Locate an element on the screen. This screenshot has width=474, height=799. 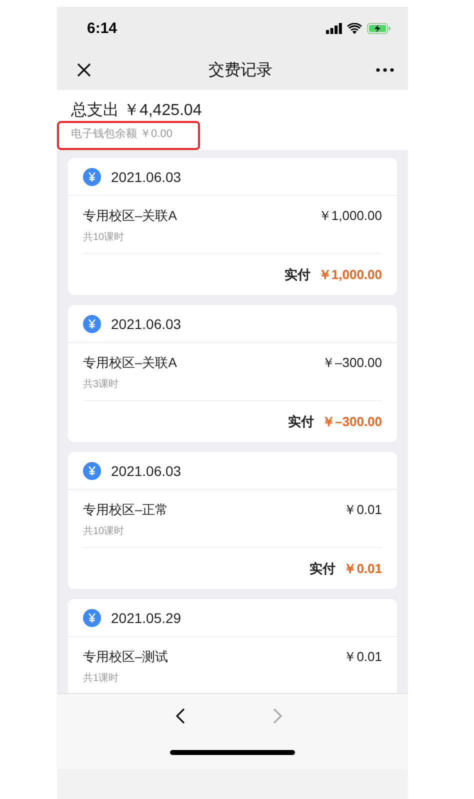
course-name: 专用校区–正常 is located at coordinates (125, 510).